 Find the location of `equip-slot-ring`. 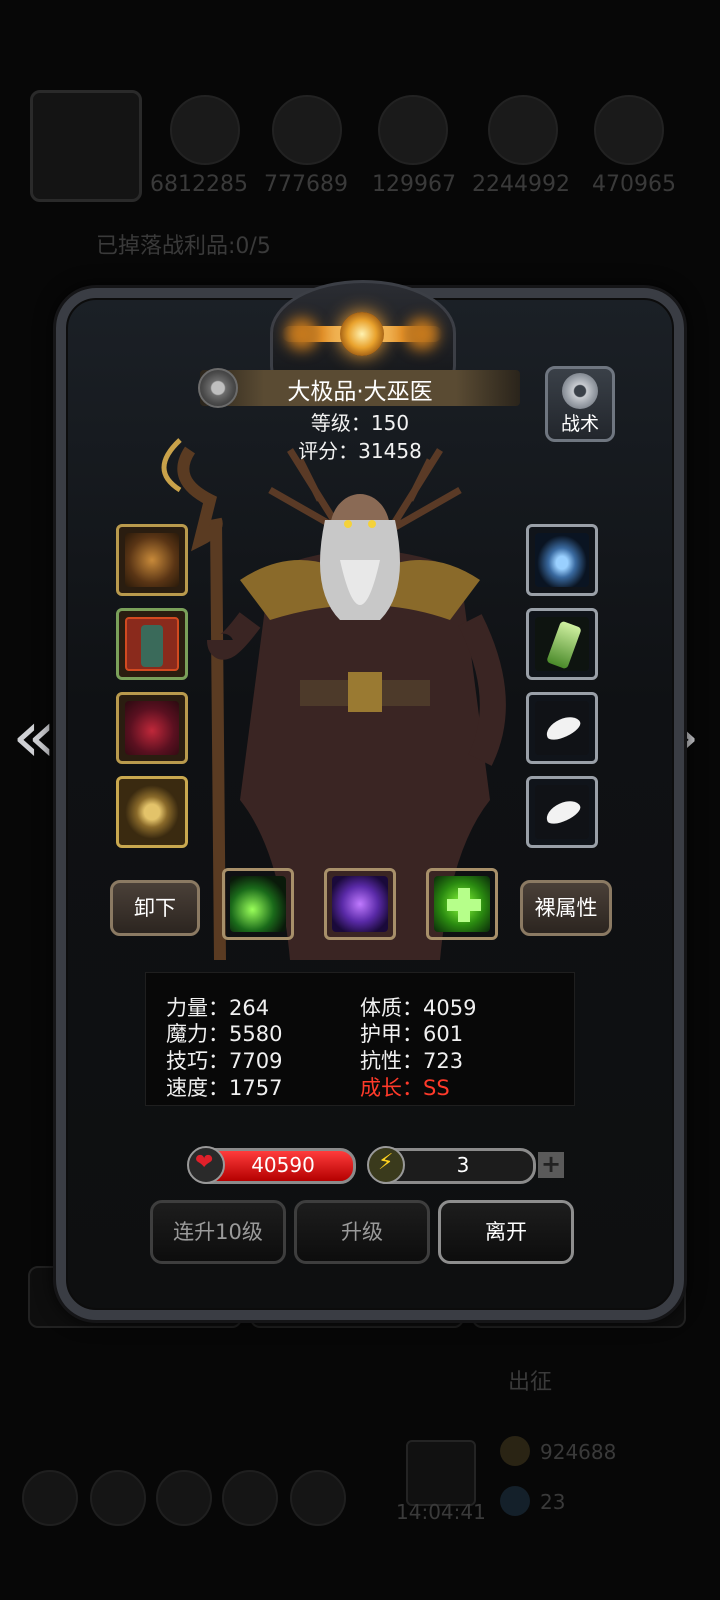

equip-slot-ring is located at coordinates (562, 560).